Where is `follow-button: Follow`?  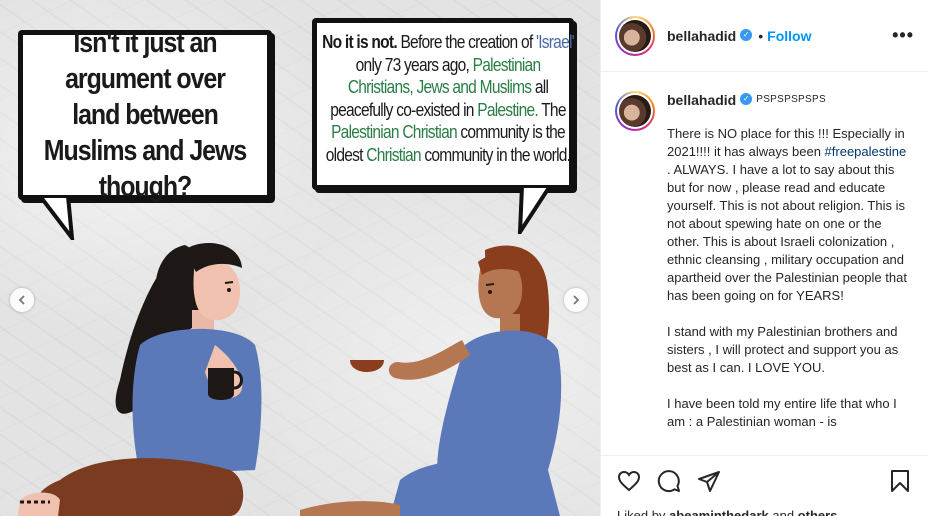 follow-button: Follow is located at coordinates (789, 36).